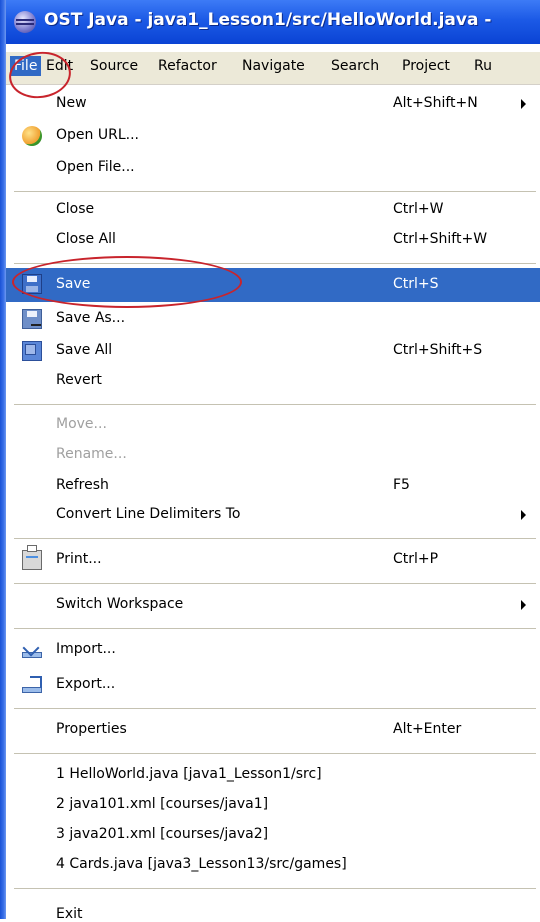 The height and width of the screenshot is (922, 540). I want to click on print-icon, so click(32, 557).